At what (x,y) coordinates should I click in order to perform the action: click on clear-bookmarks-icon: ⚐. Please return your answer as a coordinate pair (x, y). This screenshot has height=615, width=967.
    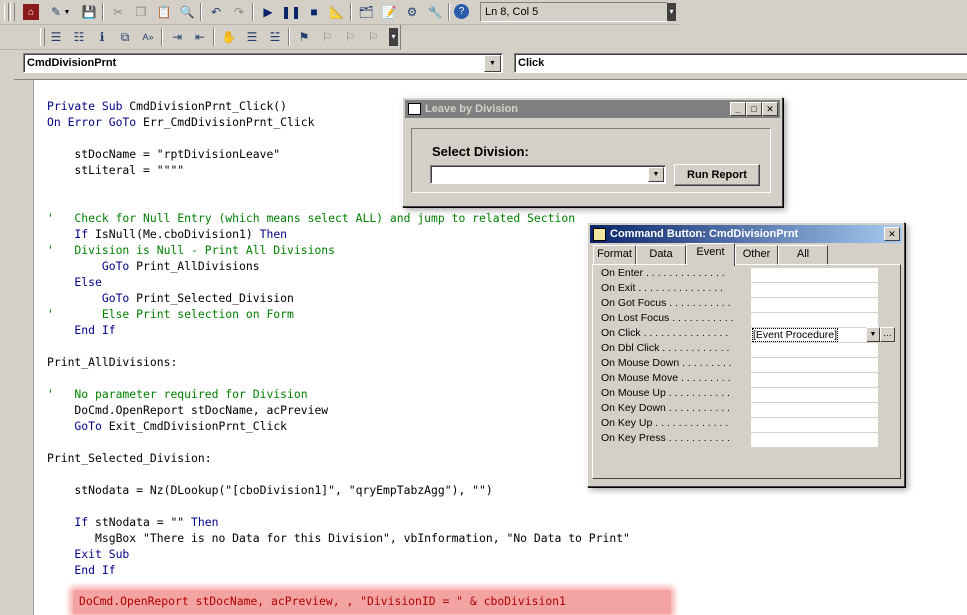
    Looking at the image, I should click on (373, 37).